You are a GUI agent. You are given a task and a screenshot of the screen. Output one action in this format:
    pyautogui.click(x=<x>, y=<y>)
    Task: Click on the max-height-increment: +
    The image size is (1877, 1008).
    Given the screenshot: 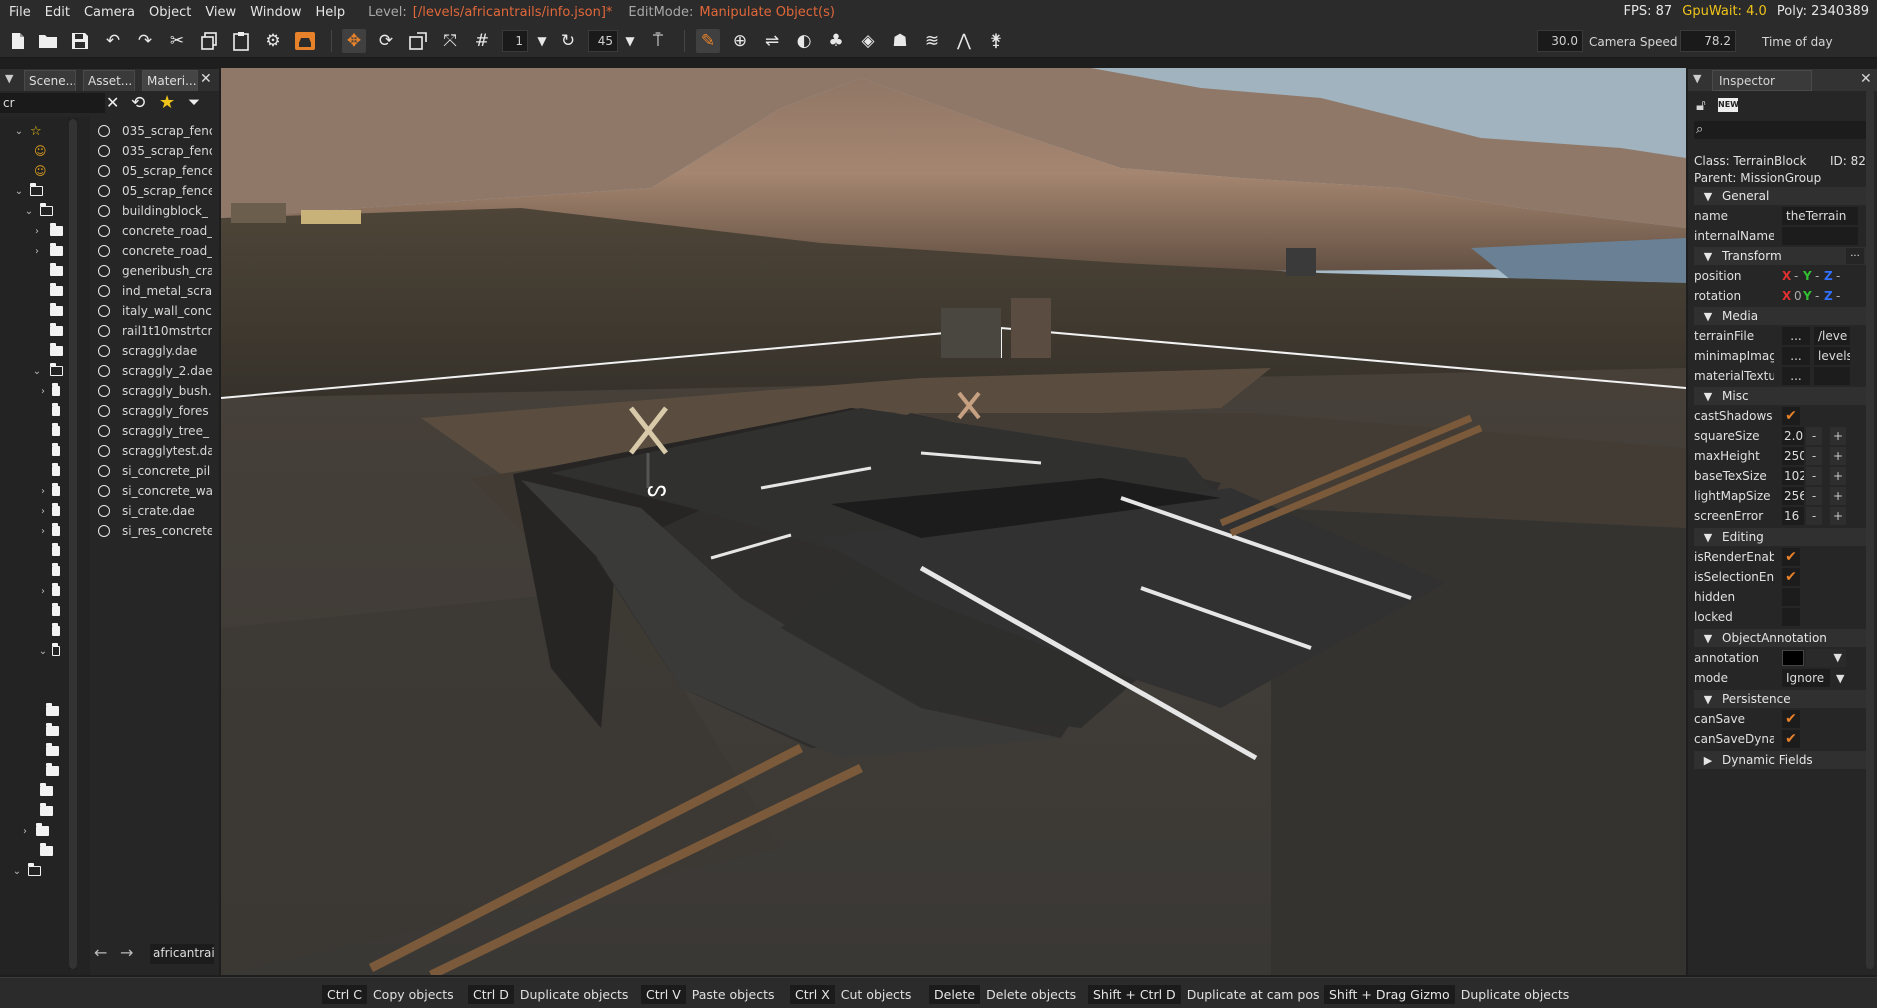 What is the action you would take?
    pyautogui.click(x=1838, y=456)
    